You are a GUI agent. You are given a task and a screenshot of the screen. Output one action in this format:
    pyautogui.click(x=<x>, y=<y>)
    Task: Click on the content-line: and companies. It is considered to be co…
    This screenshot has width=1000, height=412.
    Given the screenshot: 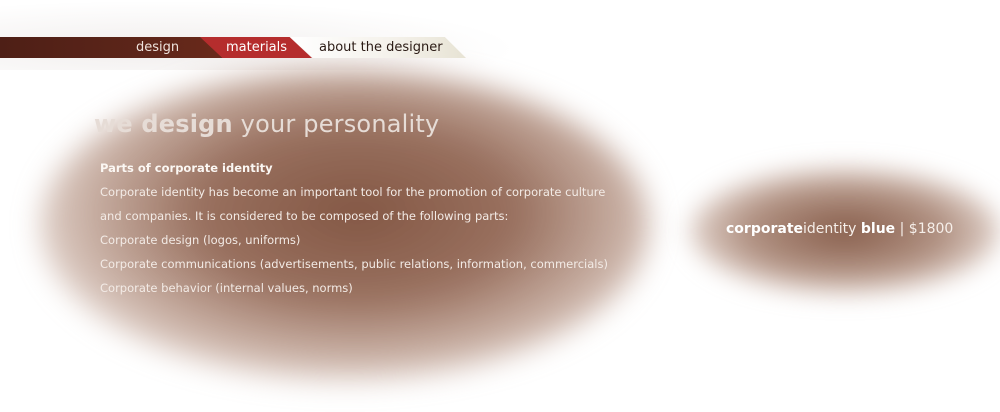 What is the action you would take?
    pyautogui.click(x=304, y=216)
    